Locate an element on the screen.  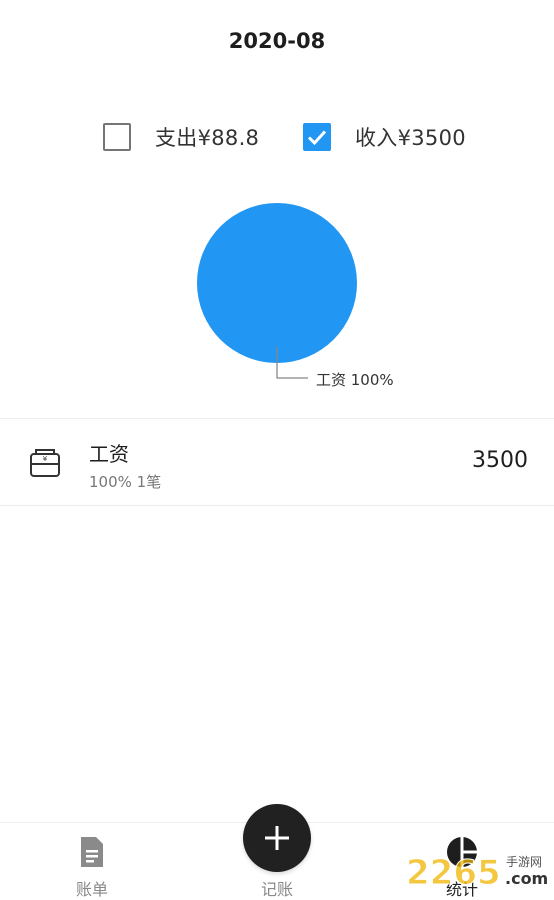
header: 2020-08 is located at coordinates (277, 42).